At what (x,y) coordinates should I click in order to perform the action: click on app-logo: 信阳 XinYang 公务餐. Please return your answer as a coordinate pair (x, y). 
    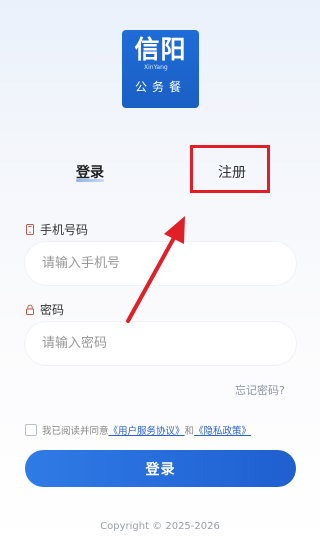
    Looking at the image, I should click on (160, 69).